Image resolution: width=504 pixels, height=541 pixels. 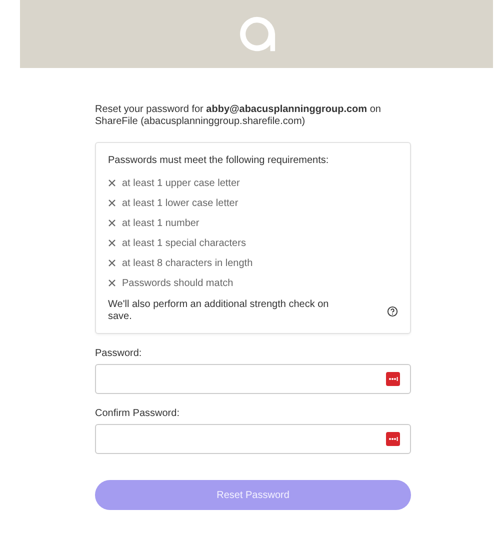 What do you see at coordinates (184, 243) in the screenshot?
I see `requirement-text: at least 1 special characters` at bounding box center [184, 243].